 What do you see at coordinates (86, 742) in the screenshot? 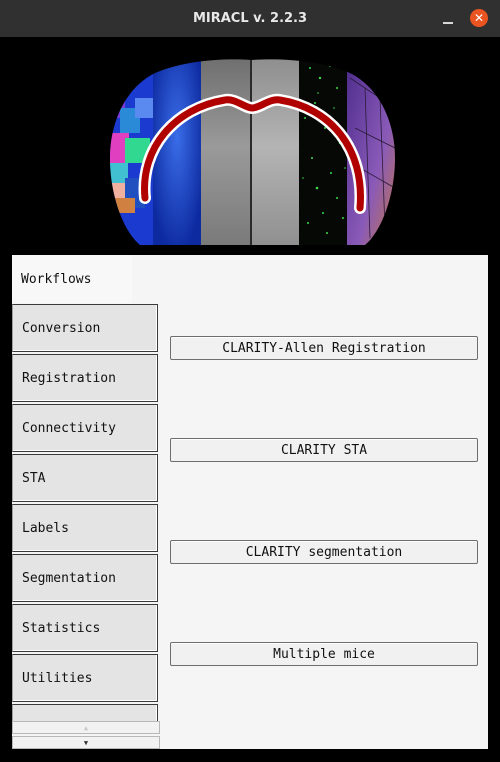
I see `tab-scroll-down-button: ▼` at bounding box center [86, 742].